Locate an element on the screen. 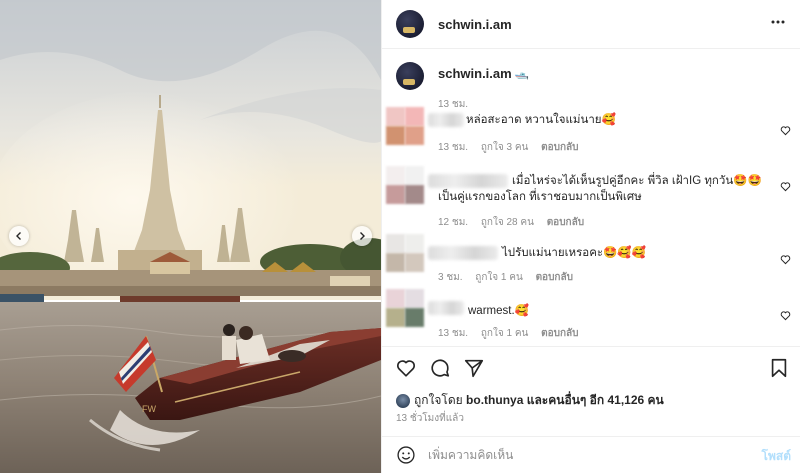  caption-username: schwin.i.am is located at coordinates (475, 73).